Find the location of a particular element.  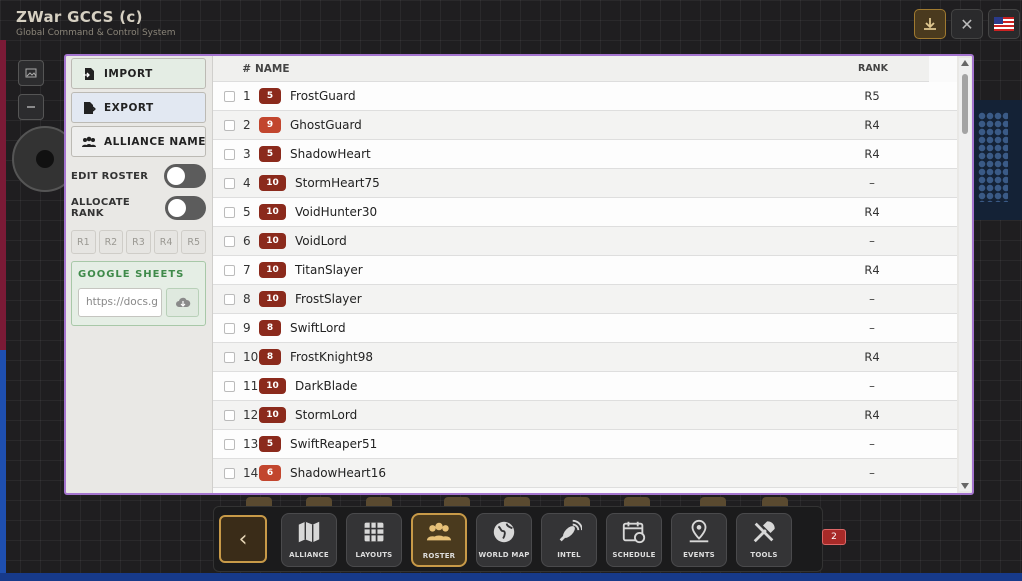

language-flag-button is located at coordinates (1004, 24).